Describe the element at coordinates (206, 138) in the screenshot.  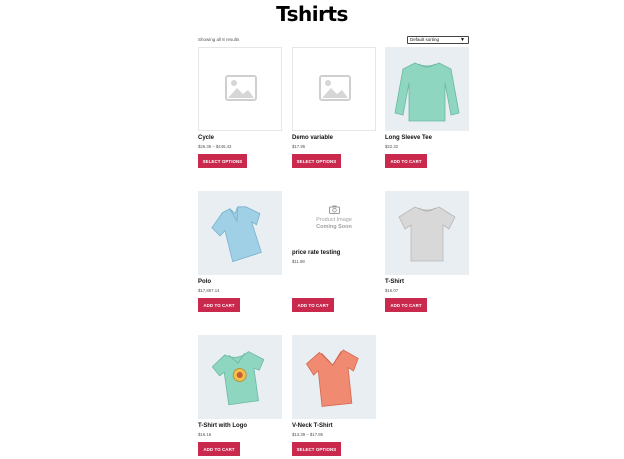
I see `product-title: Cycle` at that location.